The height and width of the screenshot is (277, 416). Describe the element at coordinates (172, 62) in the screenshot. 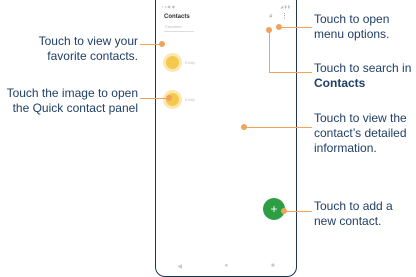

I see `contact-avatar` at that location.